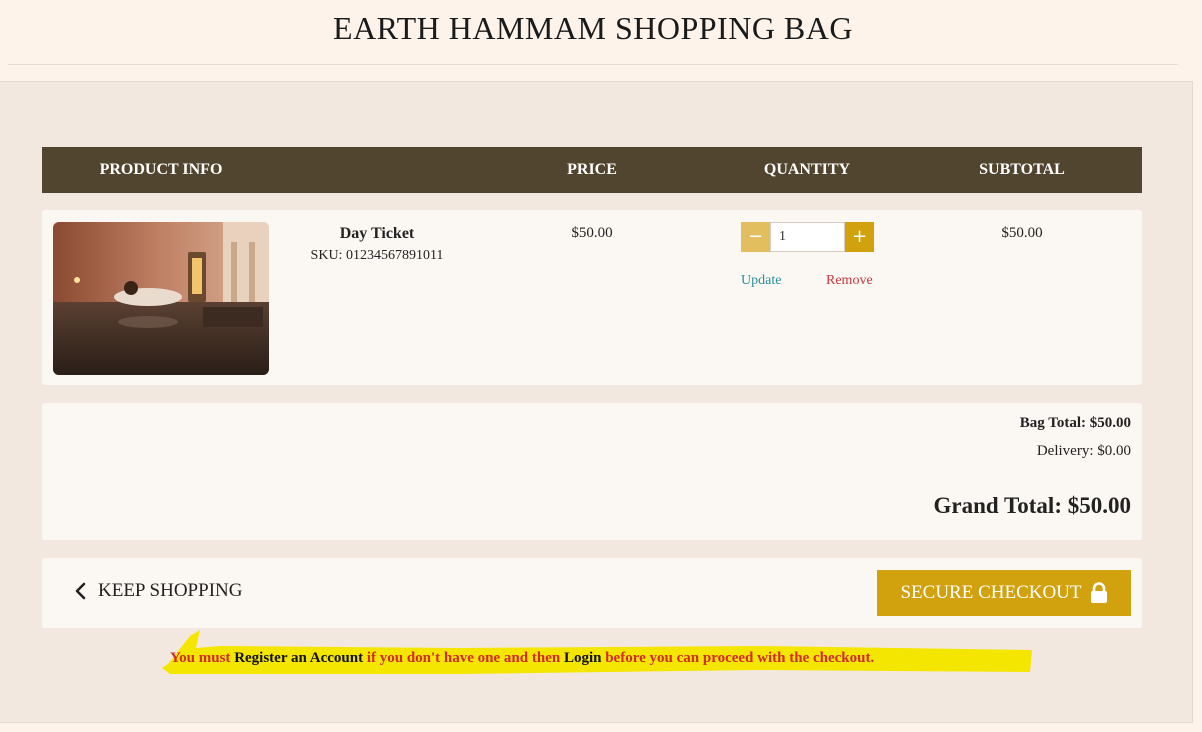 The image size is (1202, 732). I want to click on minus-icon: −, so click(755, 236).